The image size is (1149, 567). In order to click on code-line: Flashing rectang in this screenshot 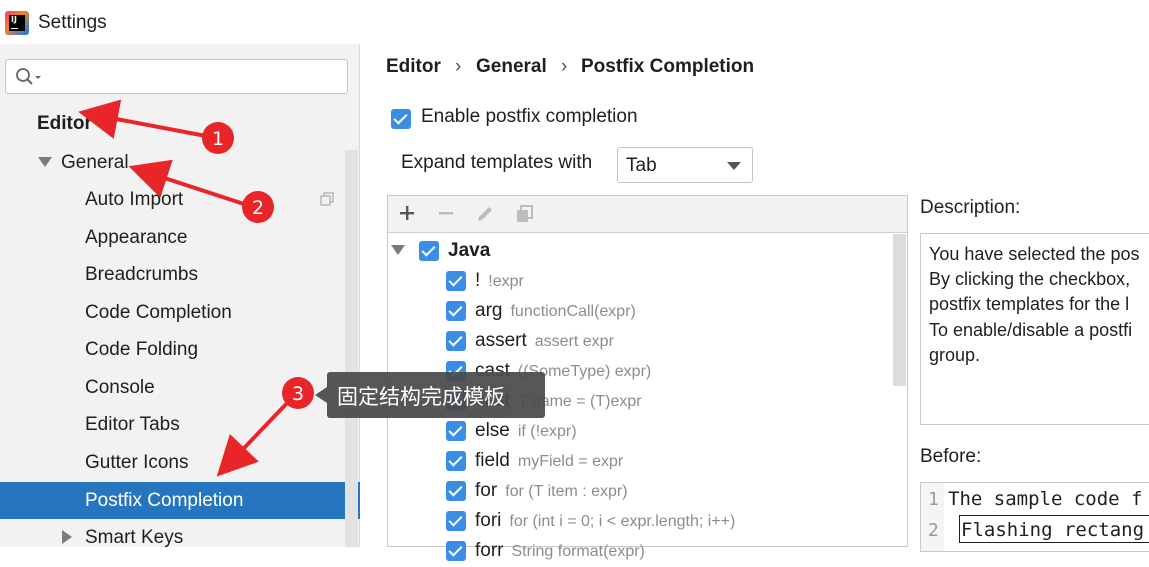, I will do `click(1053, 530)`.